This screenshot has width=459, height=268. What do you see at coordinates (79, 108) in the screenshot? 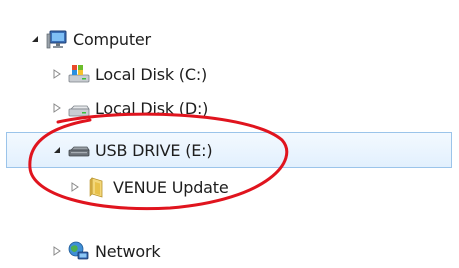
I see `hard-drive-icon` at bounding box center [79, 108].